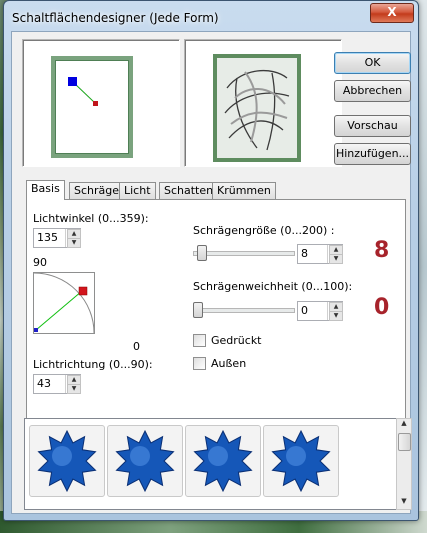 The height and width of the screenshot is (533, 427). Describe the element at coordinates (92, 107) in the screenshot. I see `preview-frame` at that location.